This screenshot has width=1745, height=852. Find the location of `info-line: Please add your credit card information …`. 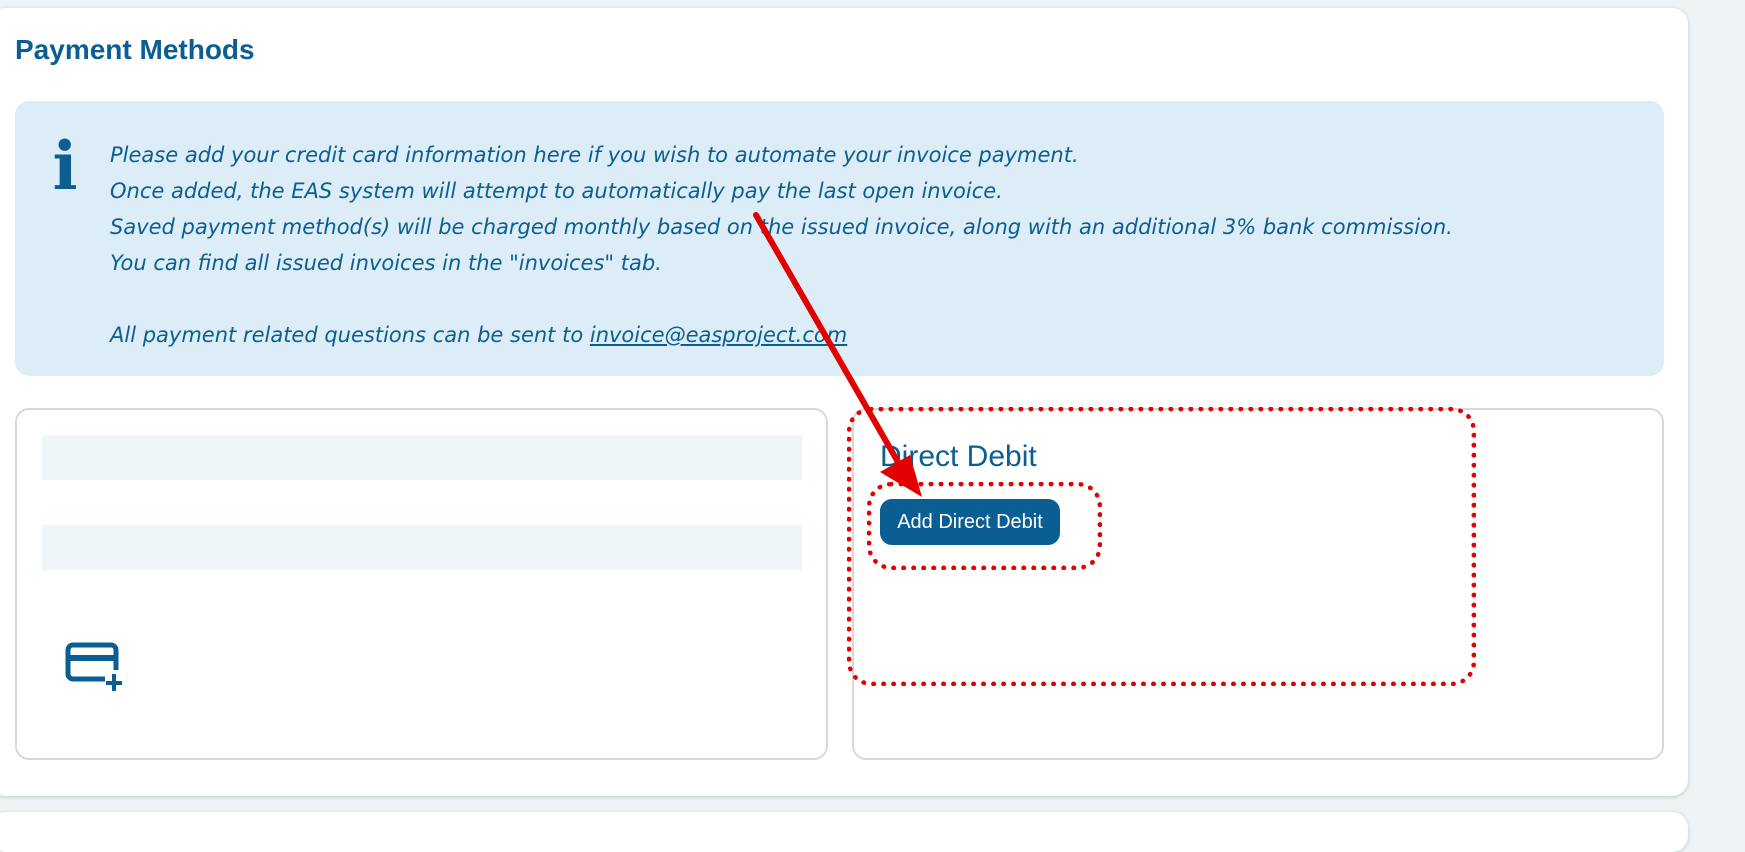

info-line: Please add your credit card information … is located at coordinates (594, 155).